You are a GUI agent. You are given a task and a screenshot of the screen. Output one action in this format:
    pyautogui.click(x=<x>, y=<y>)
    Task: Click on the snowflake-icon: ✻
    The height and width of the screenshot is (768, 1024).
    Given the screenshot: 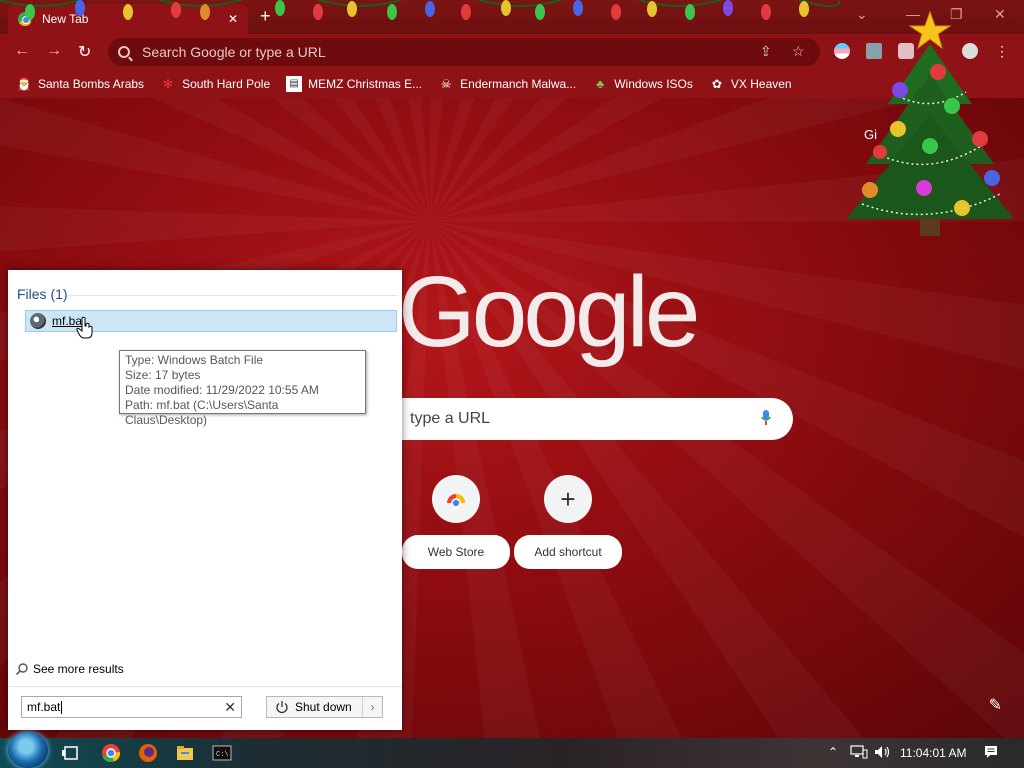 What is the action you would take?
    pyautogui.click(x=168, y=84)
    